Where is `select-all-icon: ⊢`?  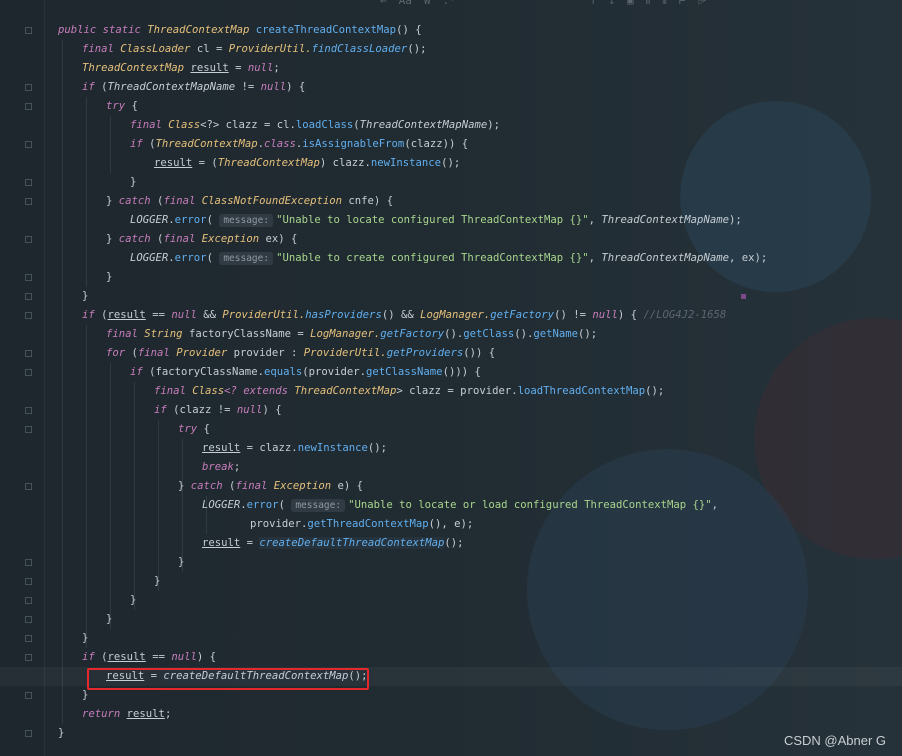
select-all-icon: ⊢ is located at coordinates (682, 4).